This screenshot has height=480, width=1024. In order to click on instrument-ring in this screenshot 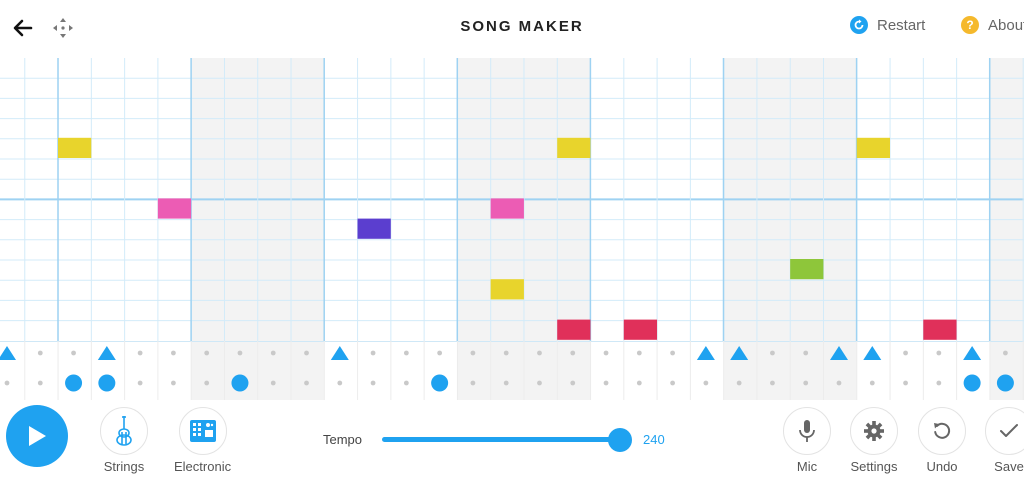, I will do `click(124, 431)`.